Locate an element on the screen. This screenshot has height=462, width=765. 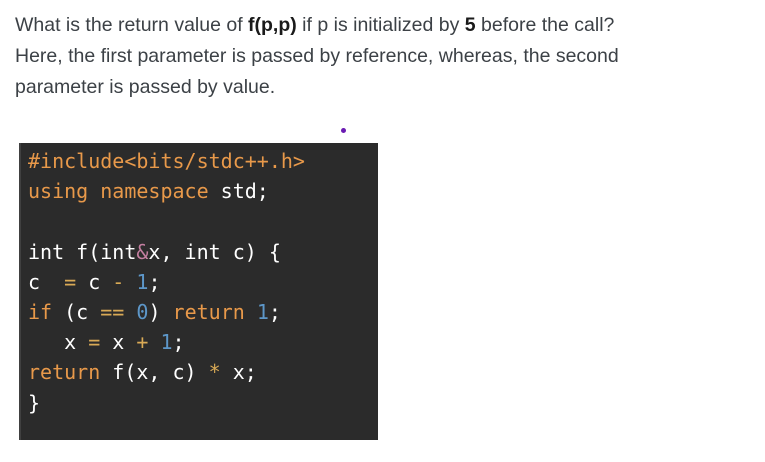
question-line-3: parameter is passed by value. is located at coordinates (145, 87).